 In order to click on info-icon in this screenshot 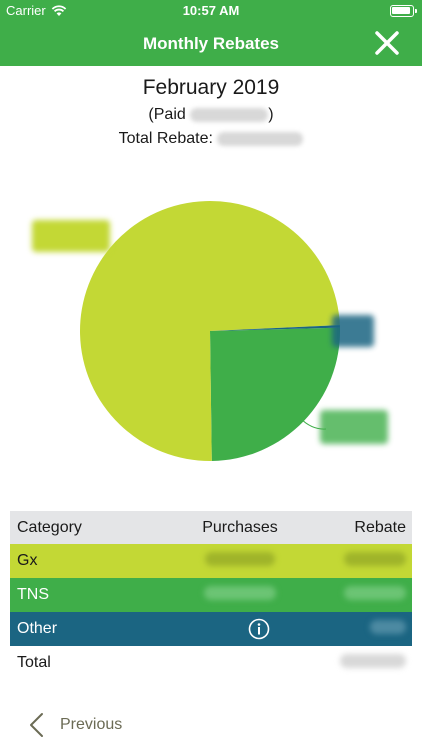, I will do `click(259, 629)`.